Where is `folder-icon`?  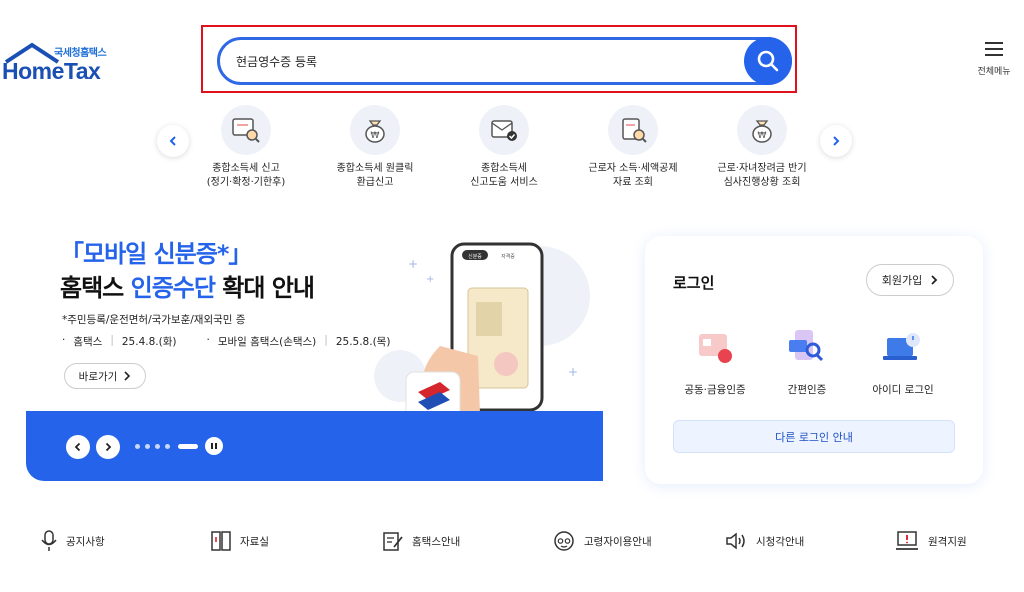
folder-icon is located at coordinates (221, 541).